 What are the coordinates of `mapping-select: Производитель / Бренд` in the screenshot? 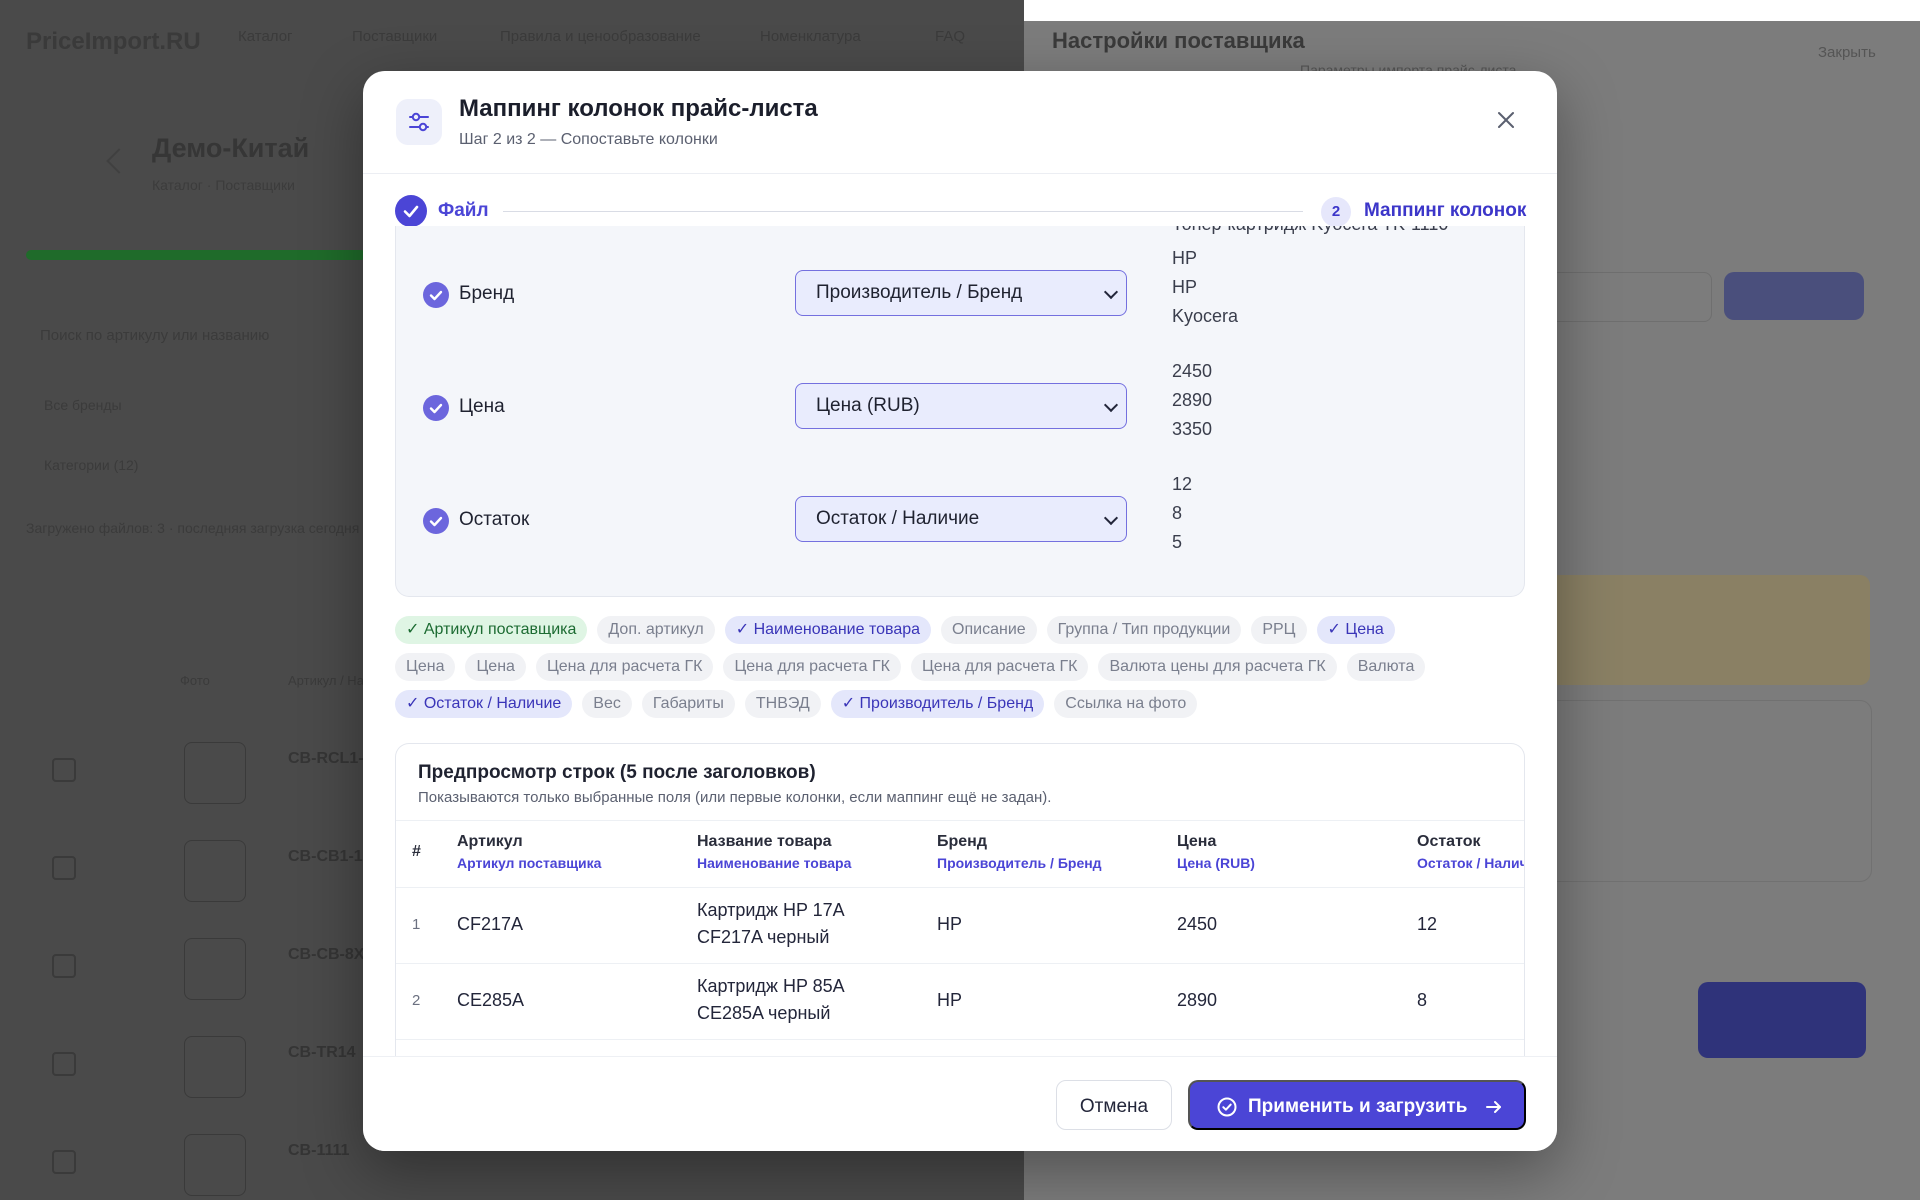 It's located at (961, 293).